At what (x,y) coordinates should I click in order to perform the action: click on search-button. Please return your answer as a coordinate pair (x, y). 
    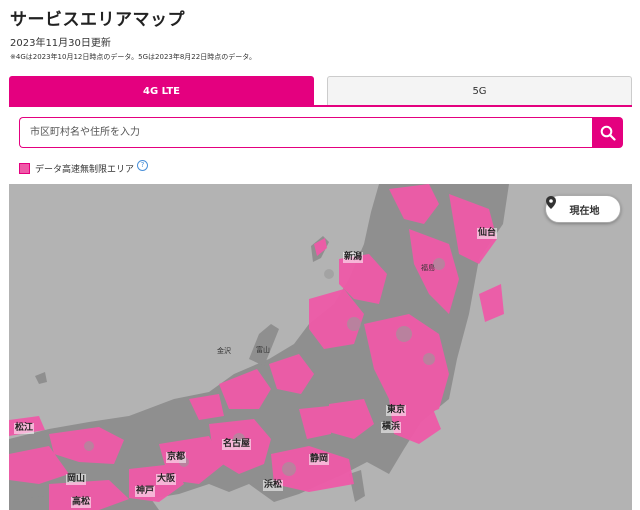
    Looking at the image, I should click on (607, 132).